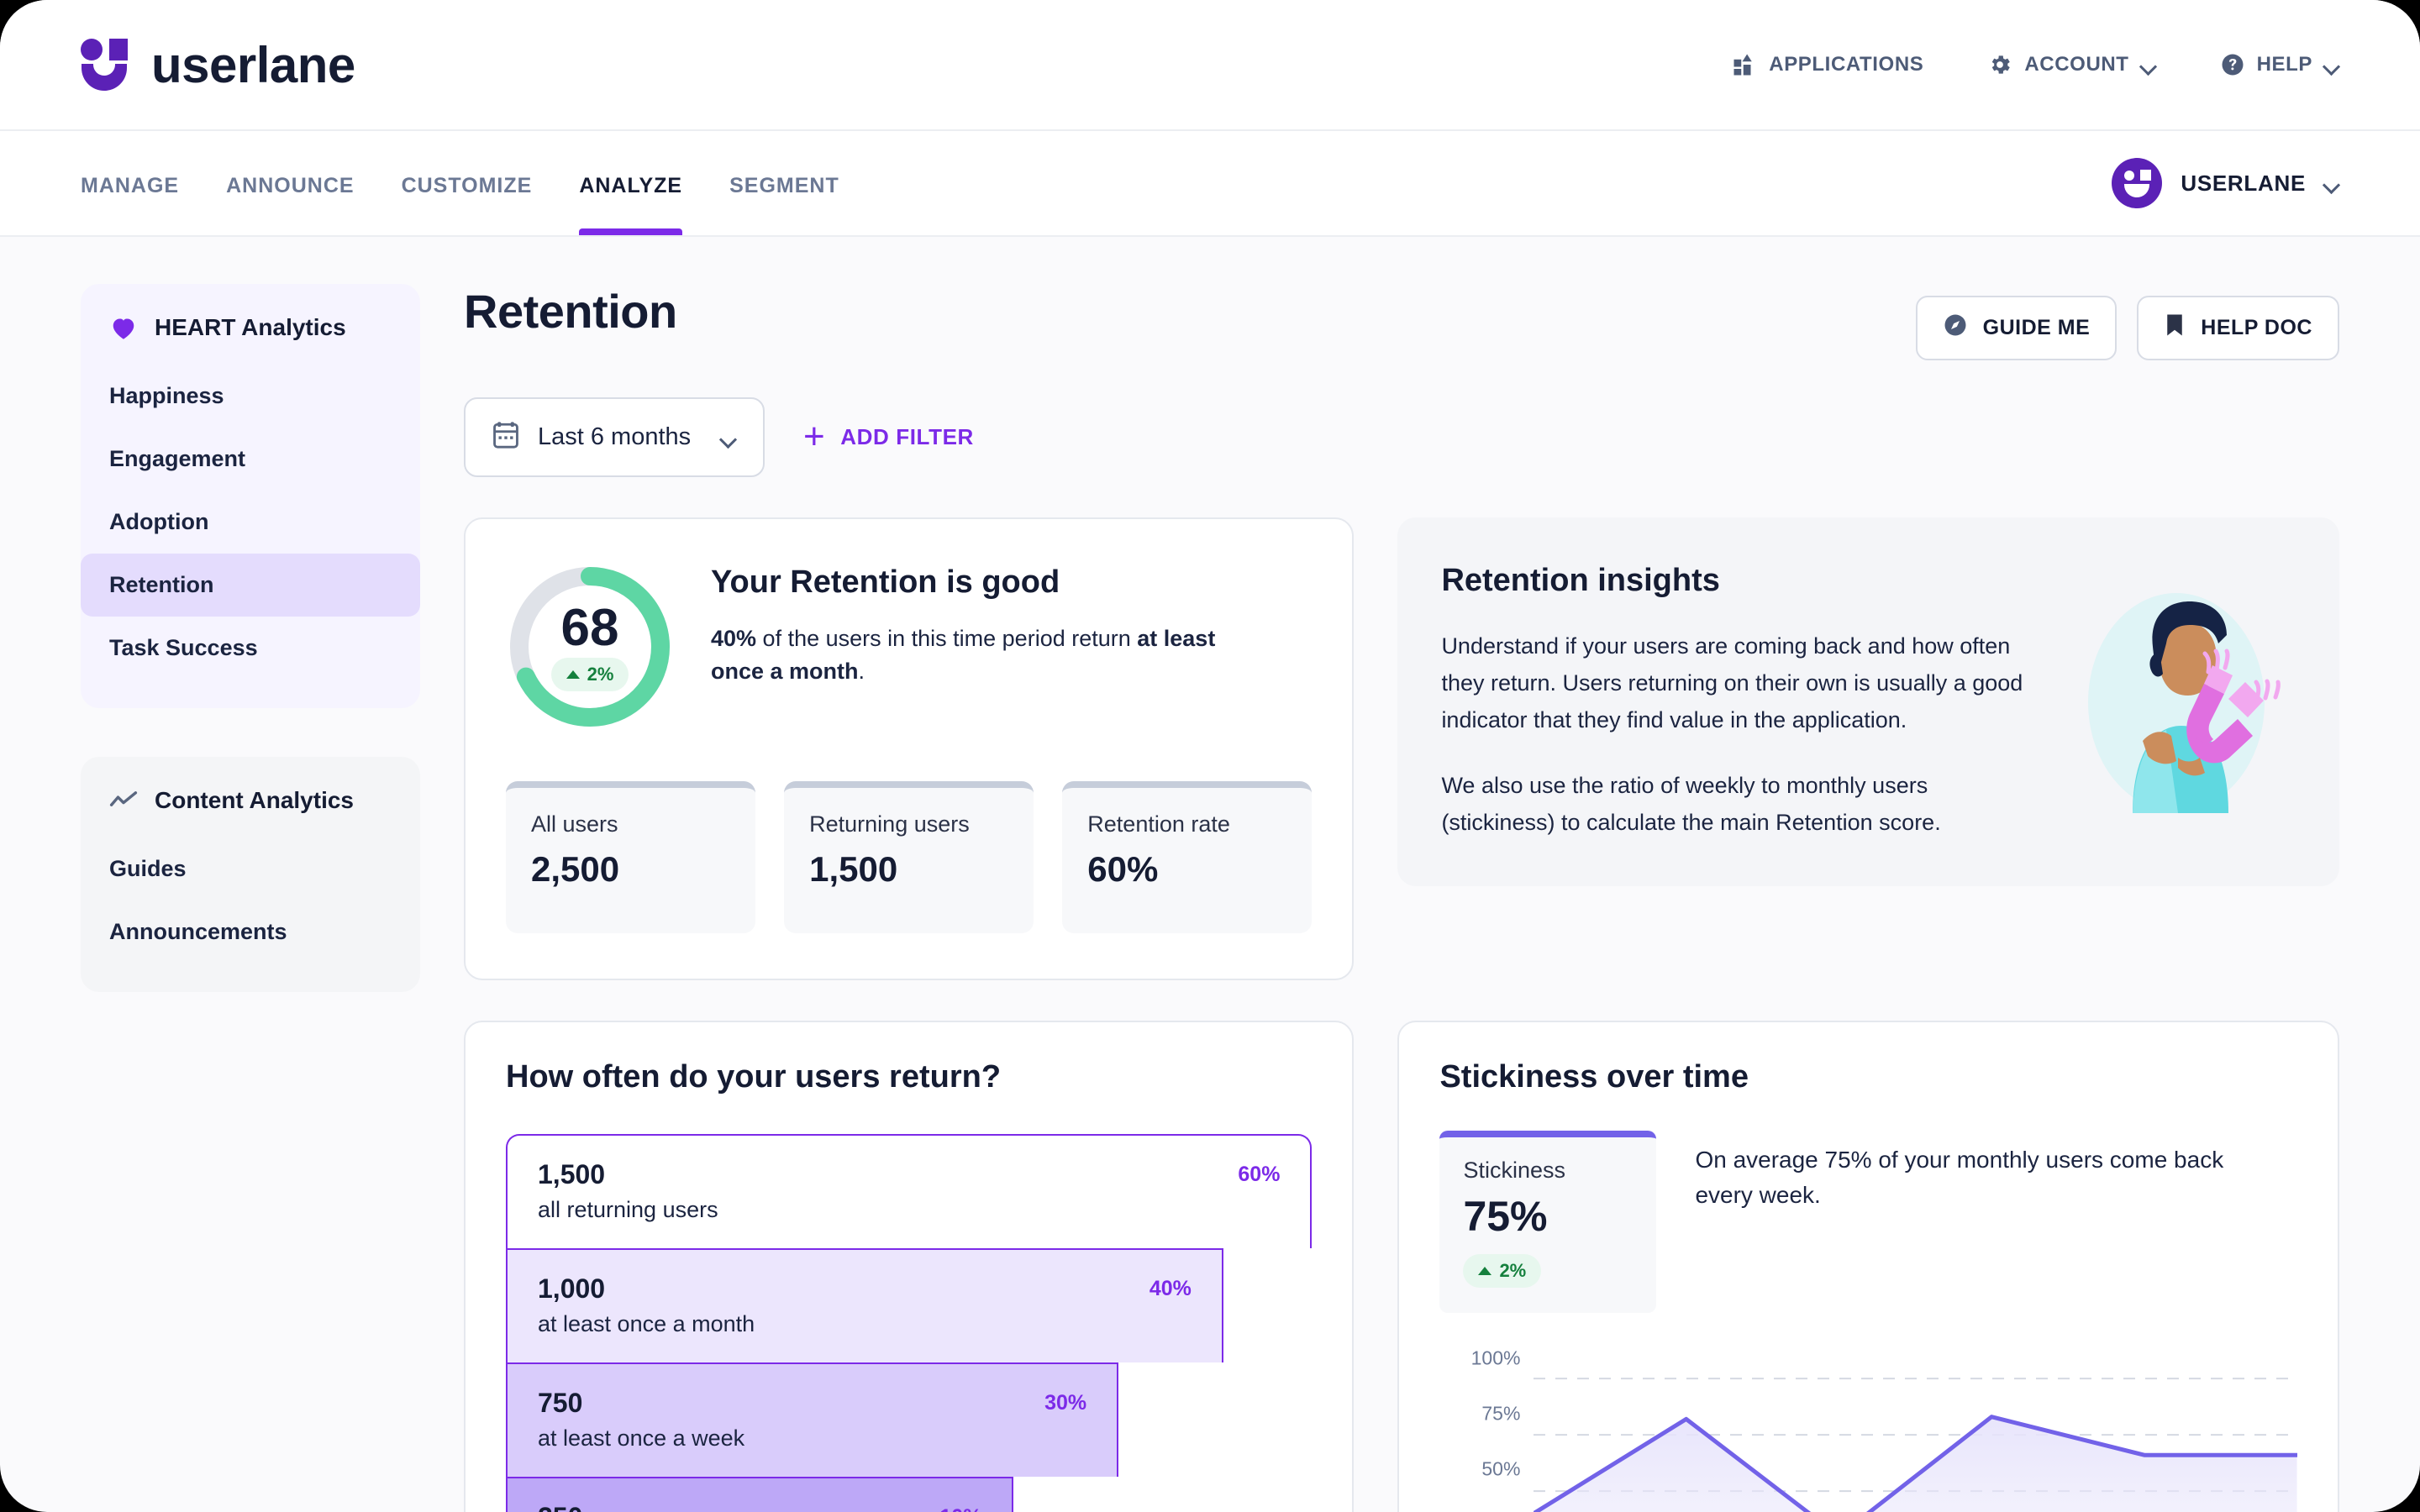 The height and width of the screenshot is (1512, 2420). What do you see at coordinates (633, 1507) in the screenshot?
I see `funnel-step-value: 250` at bounding box center [633, 1507].